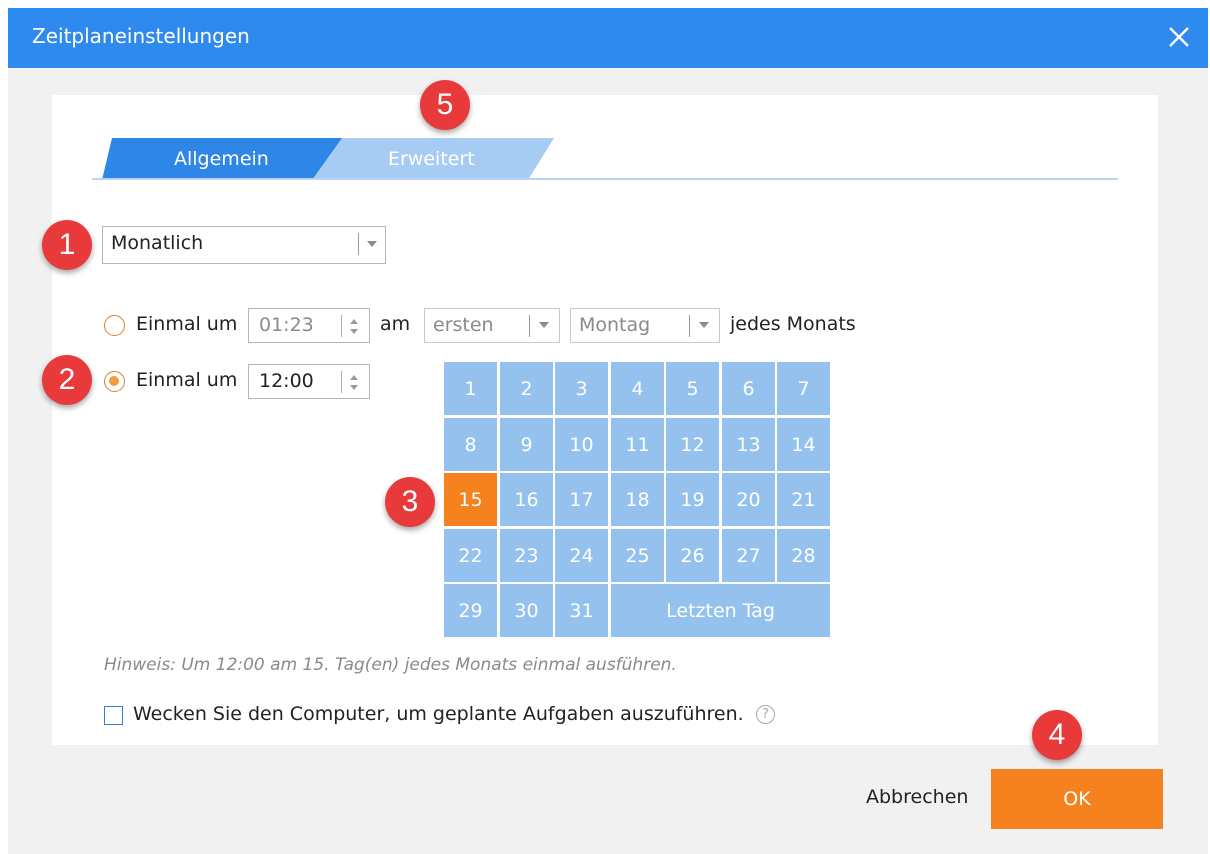 The height and width of the screenshot is (854, 1210). Describe the element at coordinates (526, 444) in the screenshot. I see `calendar-day-9: 9` at that location.